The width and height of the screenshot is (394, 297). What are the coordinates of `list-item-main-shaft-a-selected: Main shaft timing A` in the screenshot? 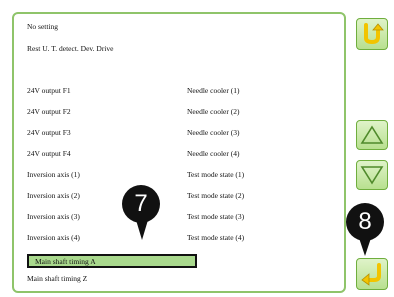 It's located at (112, 261).